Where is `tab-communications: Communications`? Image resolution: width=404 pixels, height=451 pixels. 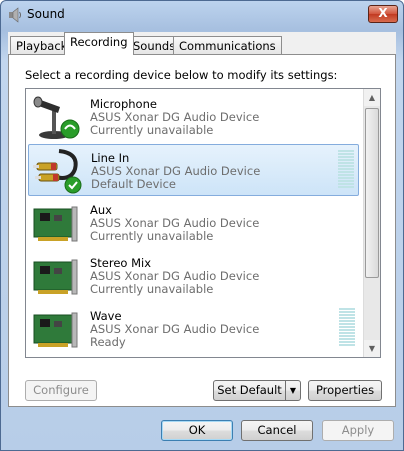
tab-communications: Communications is located at coordinates (227, 45).